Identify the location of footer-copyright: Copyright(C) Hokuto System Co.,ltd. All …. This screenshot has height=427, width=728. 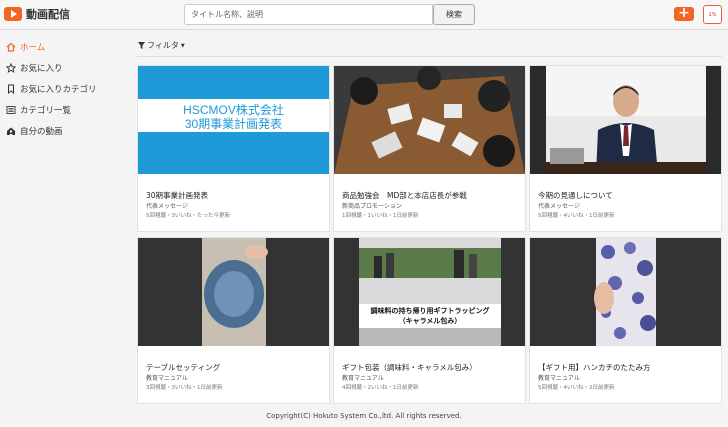
(364, 416).